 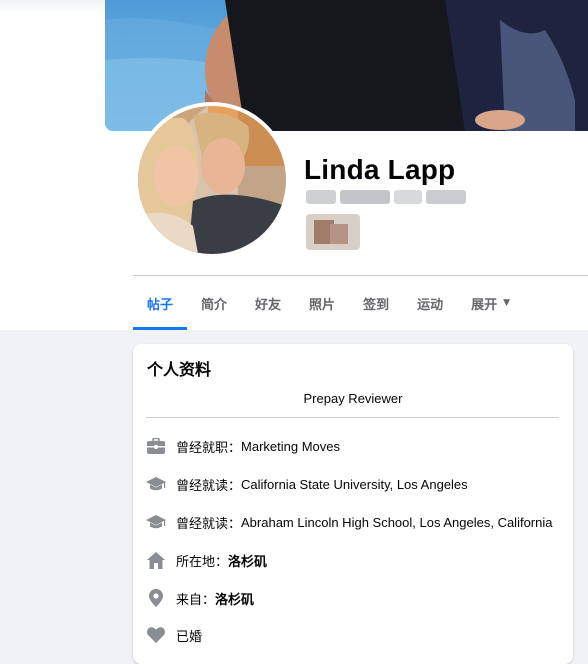 What do you see at coordinates (209, 448) in the screenshot?
I see `intro-row-label: 曾经就职：` at bounding box center [209, 448].